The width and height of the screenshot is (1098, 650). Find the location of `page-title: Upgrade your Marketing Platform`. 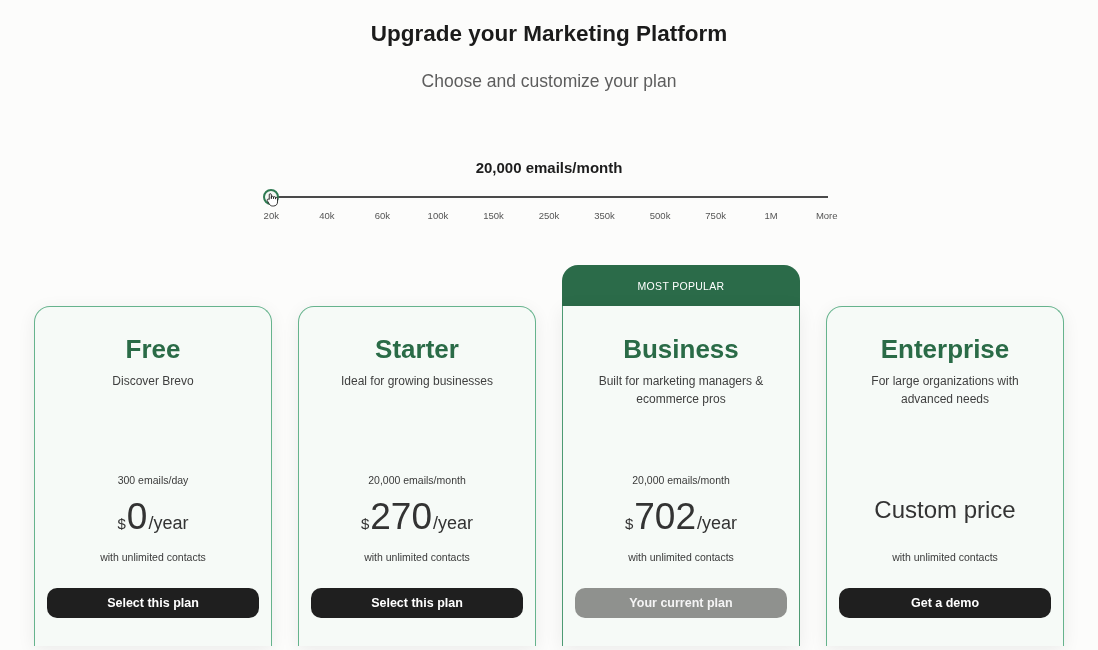

page-title: Upgrade your Marketing Platform is located at coordinates (549, 34).